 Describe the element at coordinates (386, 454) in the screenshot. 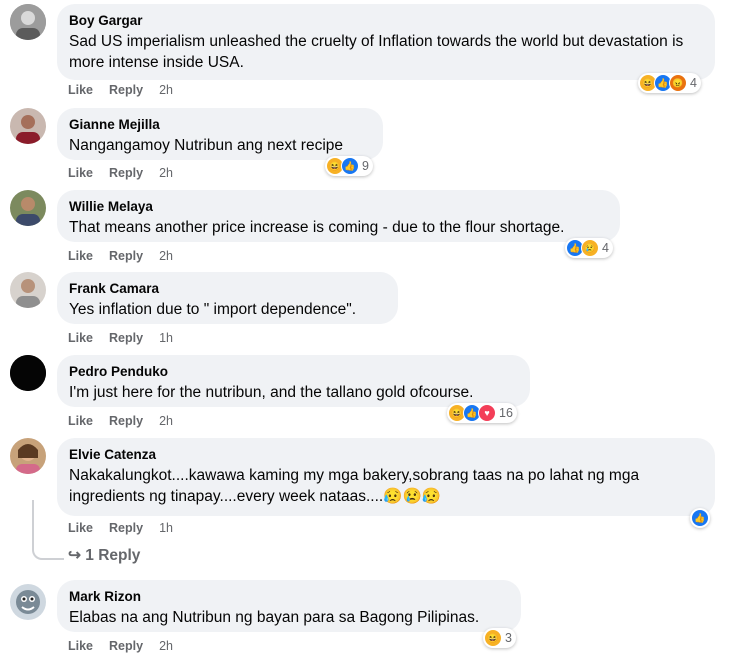

I see `commenter-name: Elvie Catenza` at that location.